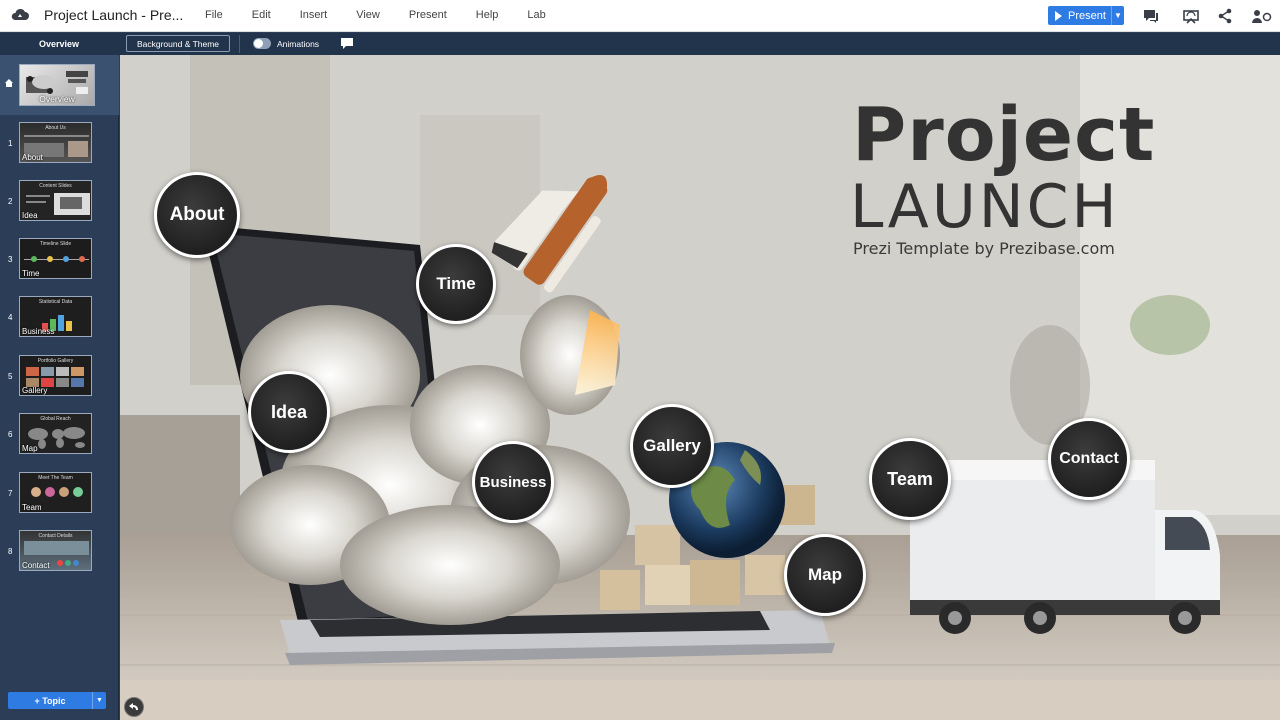  What do you see at coordinates (368, 15) in the screenshot?
I see `menu-view: View` at bounding box center [368, 15].